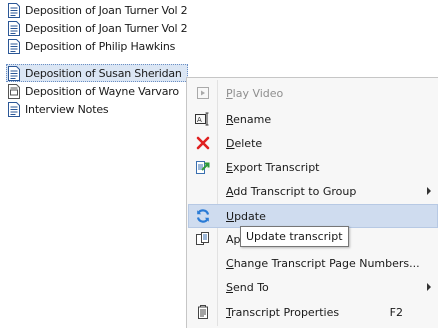 Image resolution: width=438 pixels, height=328 pixels. Describe the element at coordinates (102, 91) in the screenshot. I see `tree-item-label: Deposition of Wayne Varvaro` at that location.